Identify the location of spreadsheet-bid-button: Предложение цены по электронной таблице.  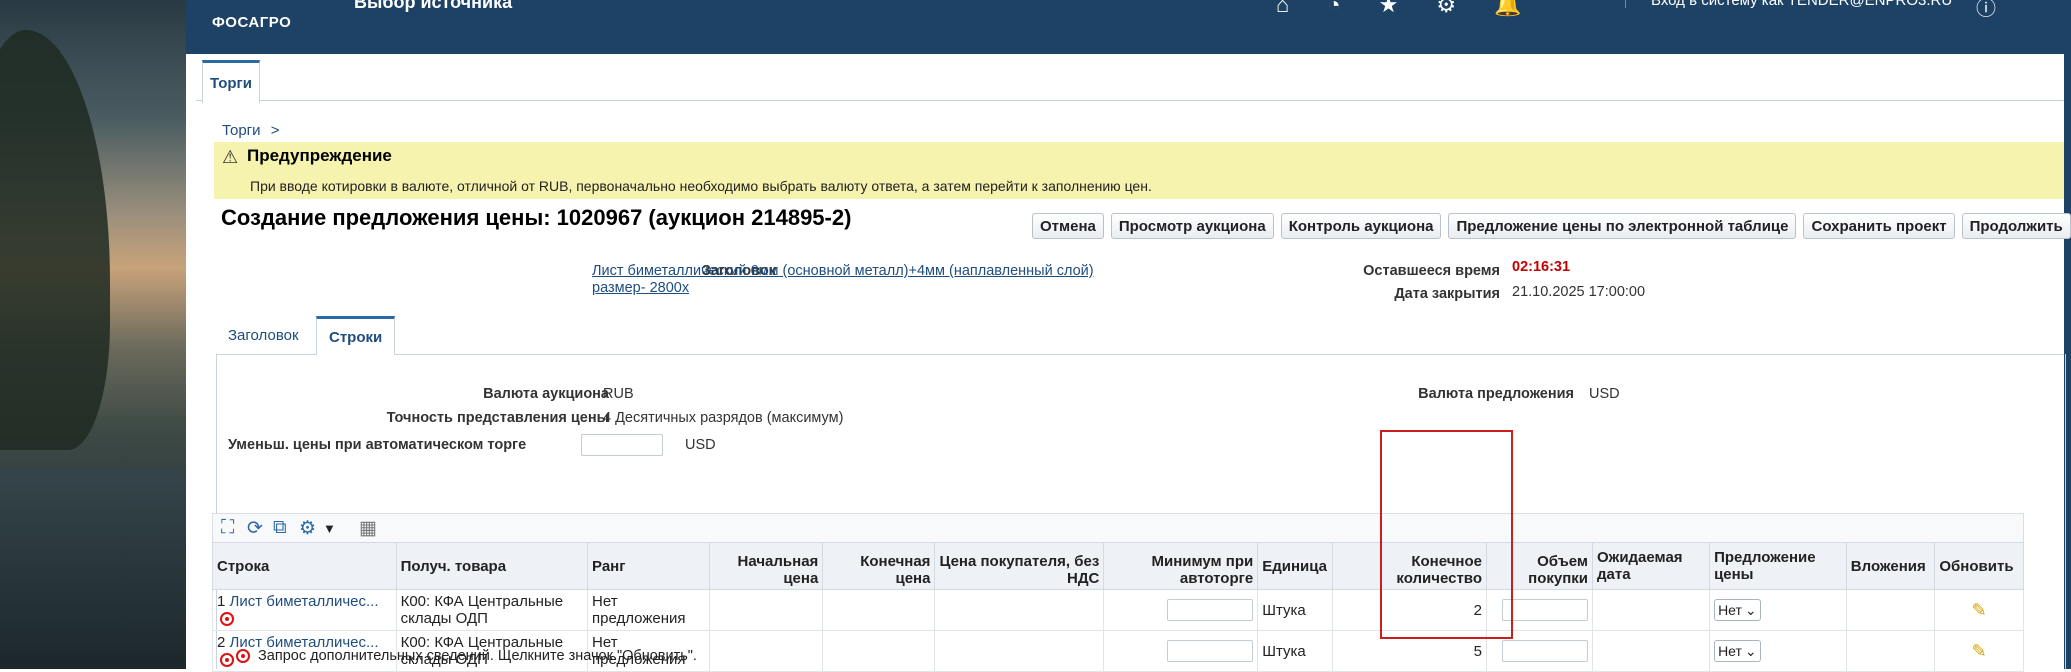
(1622, 226).